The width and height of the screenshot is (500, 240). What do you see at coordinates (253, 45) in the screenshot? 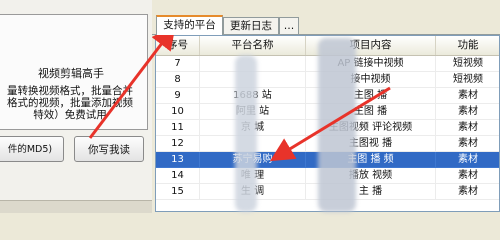
I see `header-platform: 平台名称` at bounding box center [253, 45].